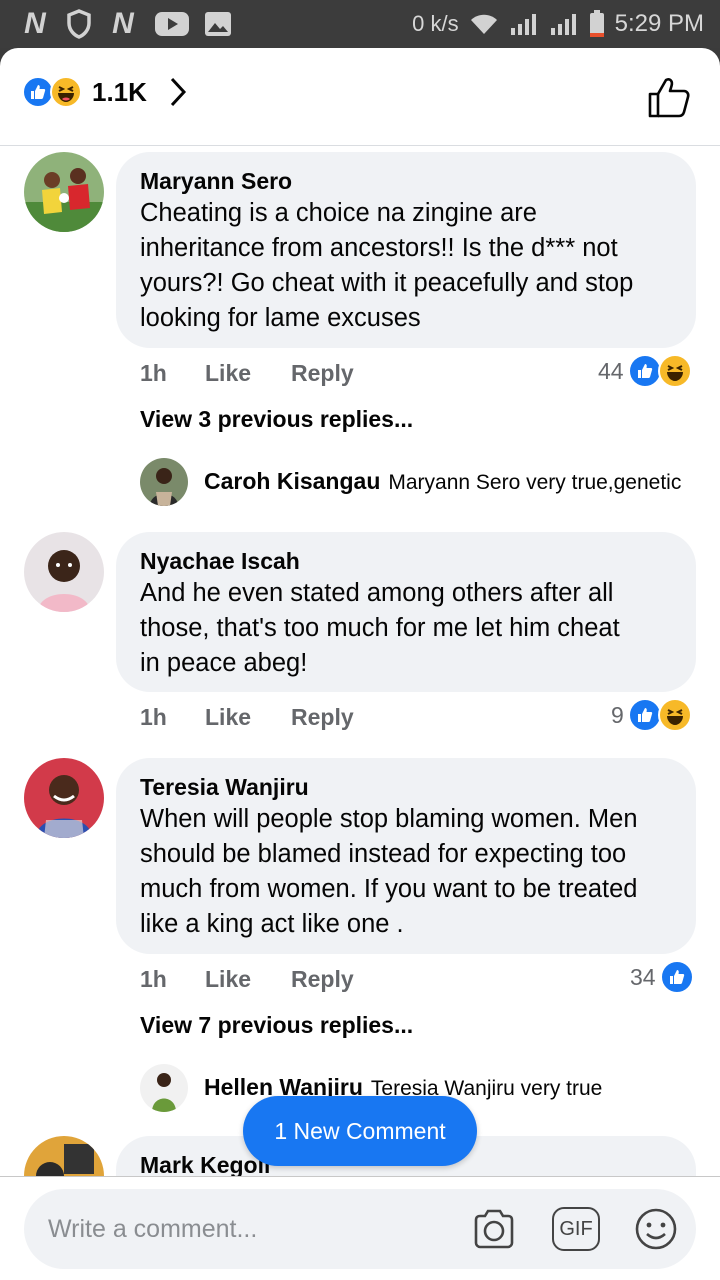 The image size is (720, 1280). I want to click on gallery-icon, so click(218, 24).